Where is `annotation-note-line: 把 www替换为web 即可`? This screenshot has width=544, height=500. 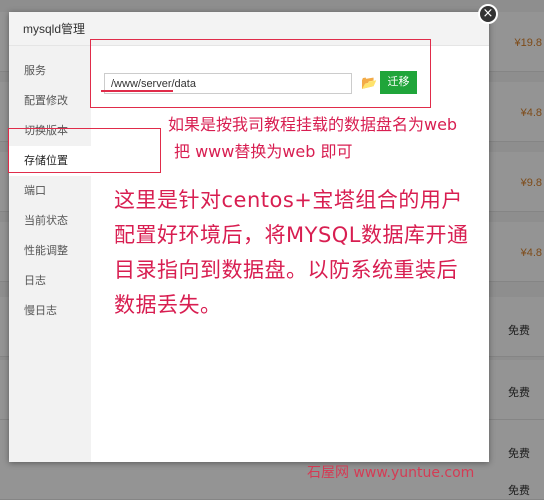
annotation-note-line: 把 www替换为web 即可 is located at coordinates (263, 151).